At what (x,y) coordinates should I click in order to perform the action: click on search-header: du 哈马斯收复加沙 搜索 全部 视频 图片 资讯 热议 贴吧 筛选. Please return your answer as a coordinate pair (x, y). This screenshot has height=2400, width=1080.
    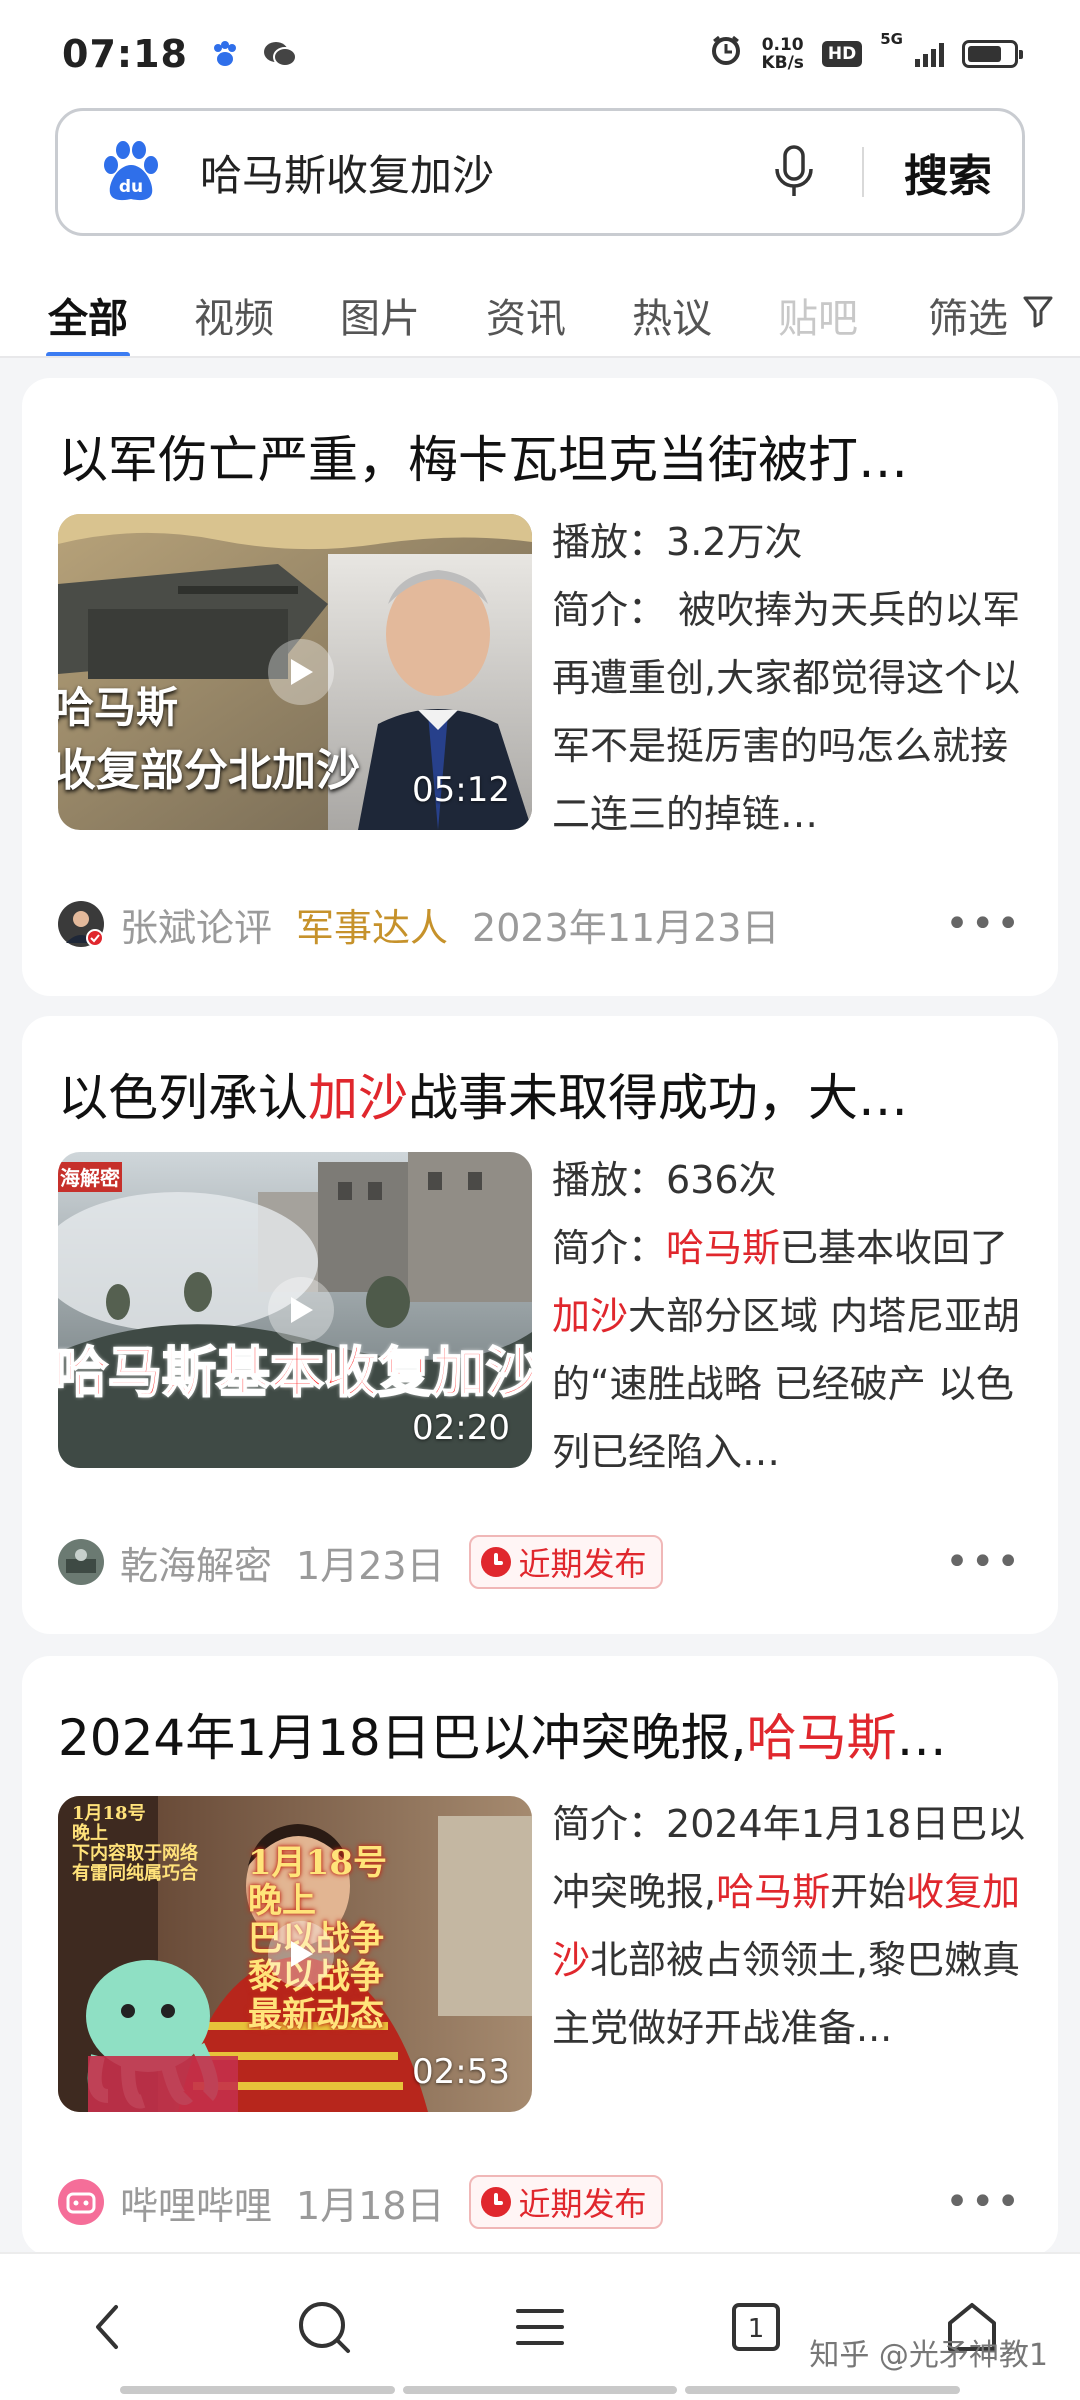
    Looking at the image, I should click on (540, 233).